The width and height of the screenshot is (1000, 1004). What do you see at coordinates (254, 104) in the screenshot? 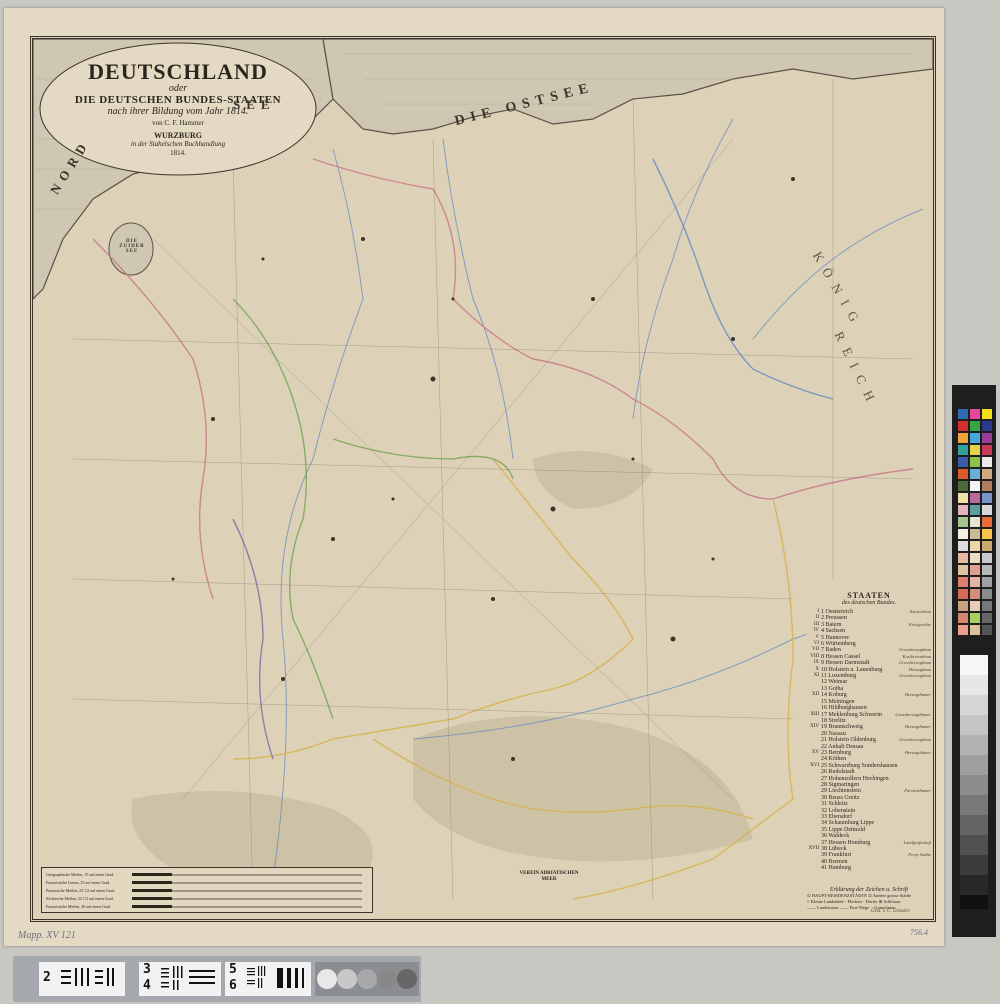
I see `sea-label-north-2: SEE` at bounding box center [254, 104].